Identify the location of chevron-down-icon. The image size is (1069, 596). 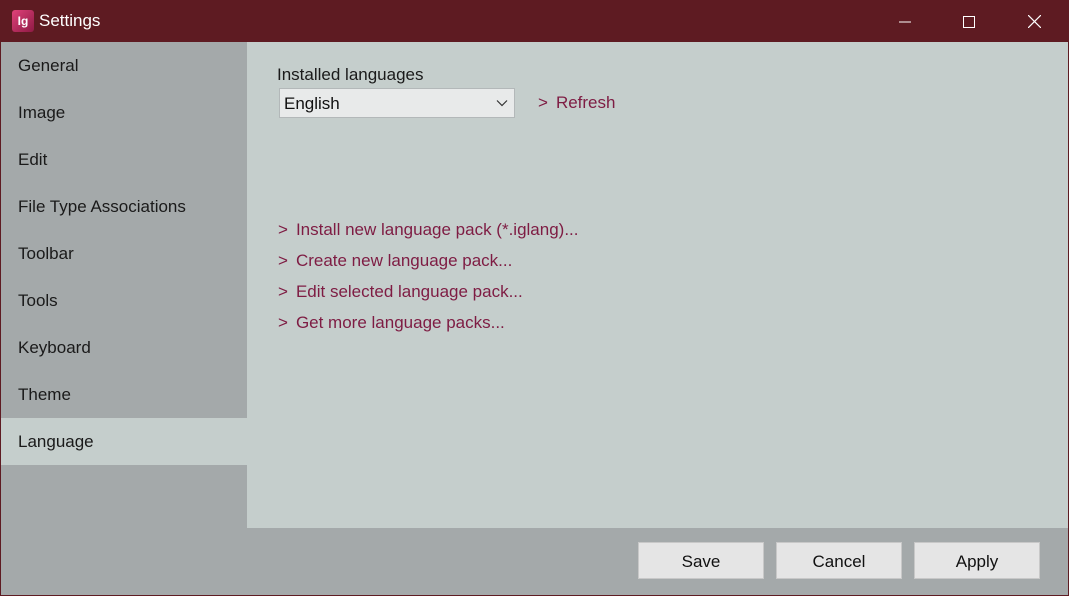
(502, 103).